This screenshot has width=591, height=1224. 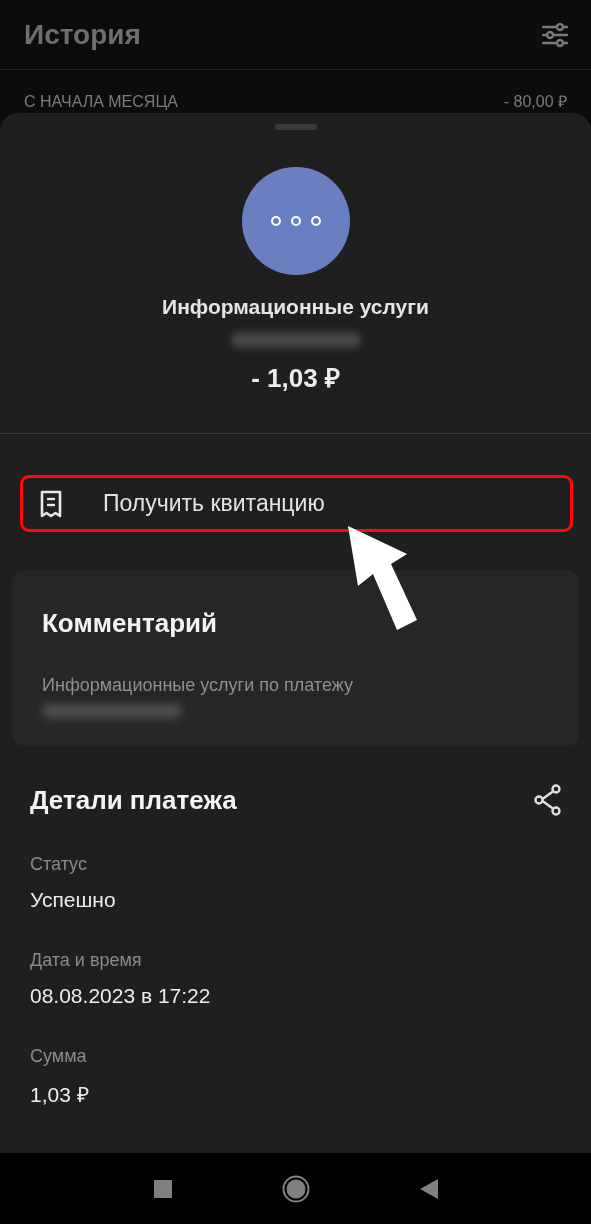 I want to click on field-label: Сумма, so click(x=59, y=1056).